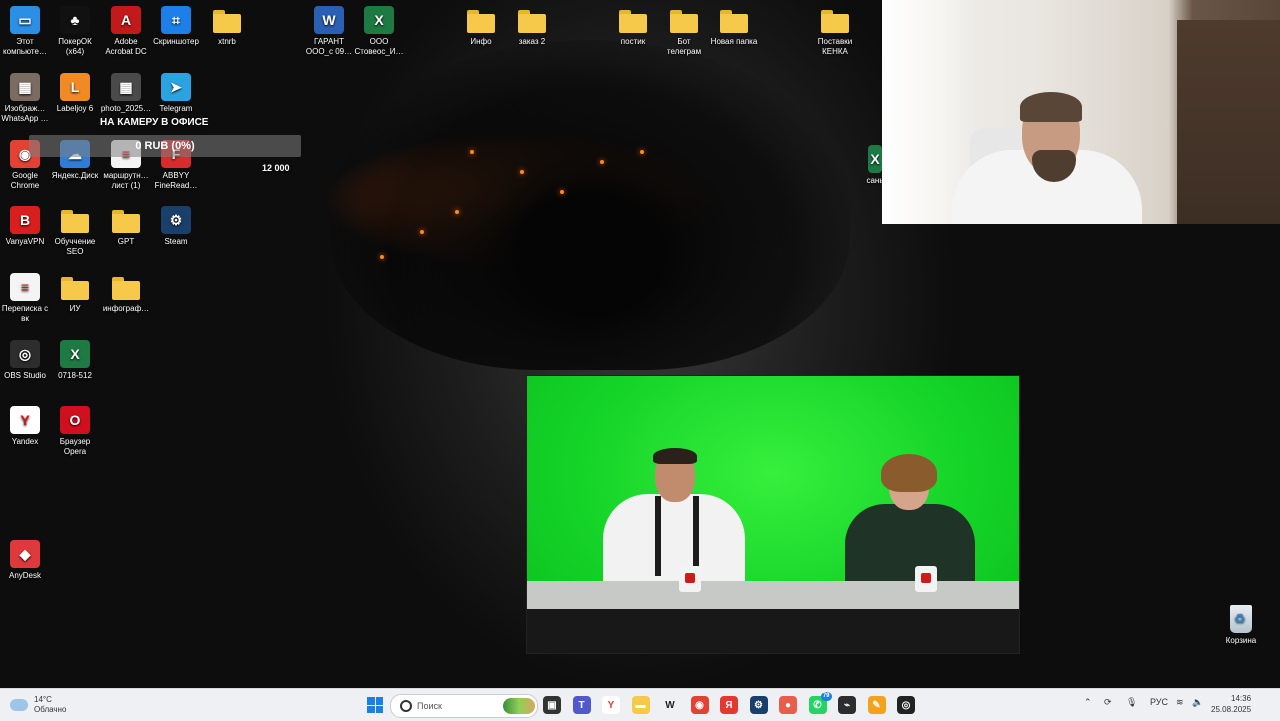 Image resolution: width=1280 pixels, height=721 pixels. I want to click on word-icon: W, so click(329, 20).